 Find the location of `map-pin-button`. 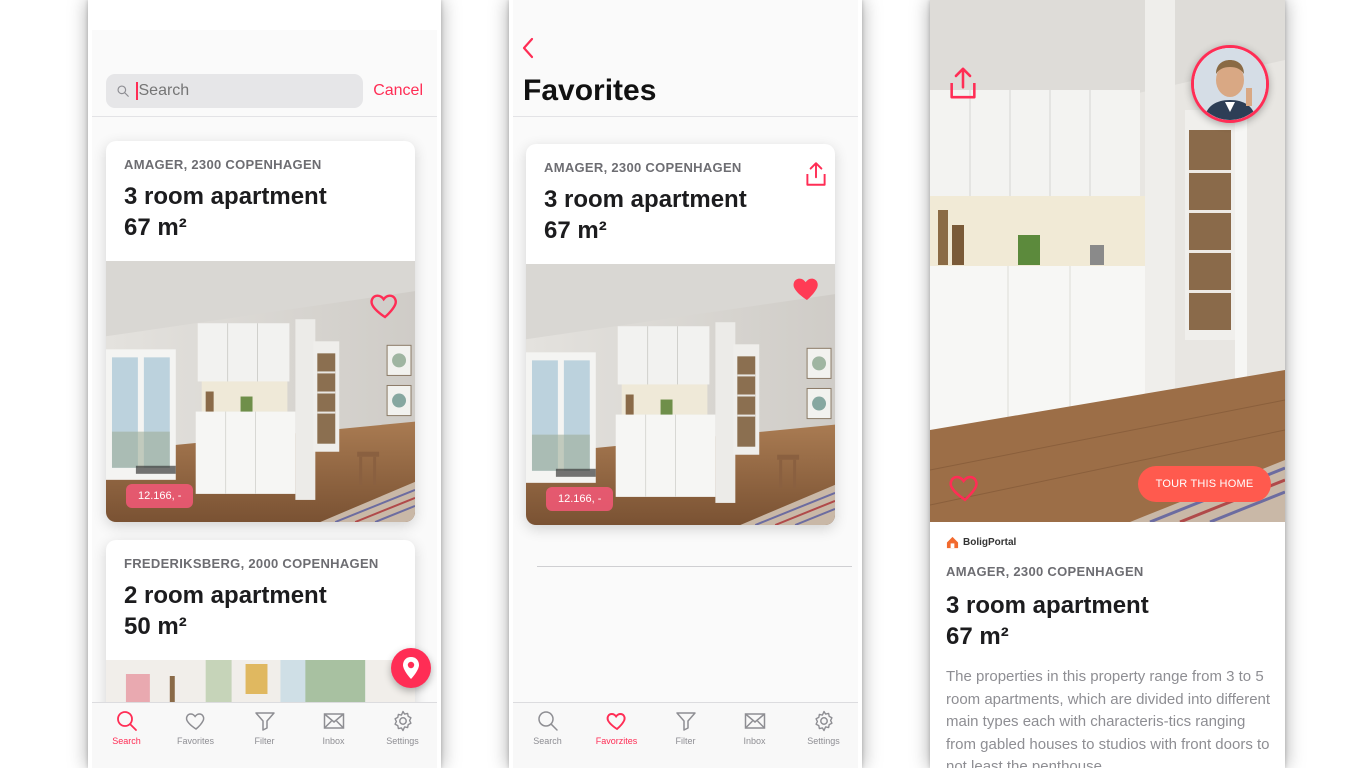

map-pin-button is located at coordinates (411, 668).